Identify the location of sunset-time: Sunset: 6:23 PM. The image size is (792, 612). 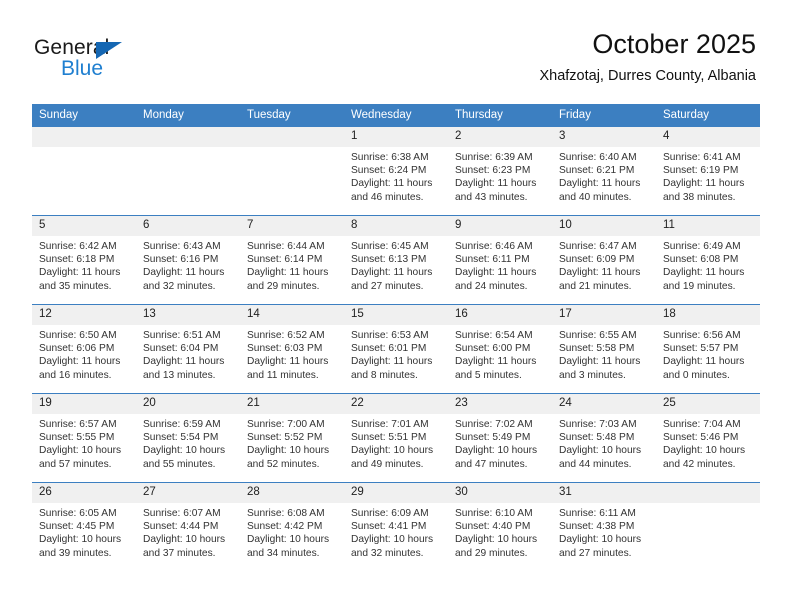
(493, 171).